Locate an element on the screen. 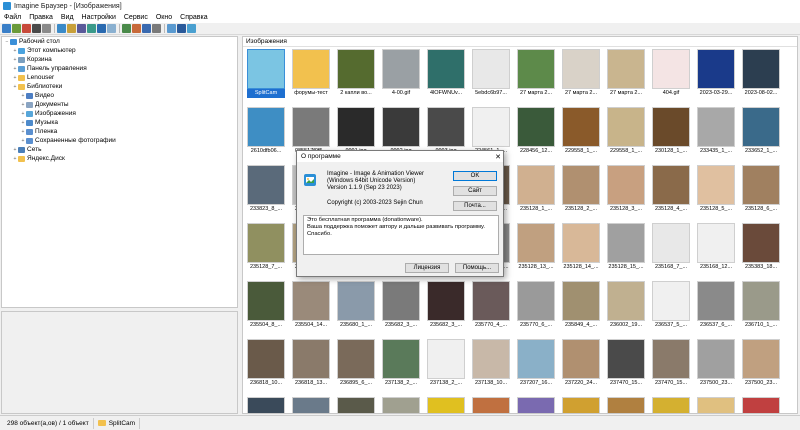 This screenshot has width=800, height=430. thumbnail: форумы-тест is located at coordinates (311, 74).